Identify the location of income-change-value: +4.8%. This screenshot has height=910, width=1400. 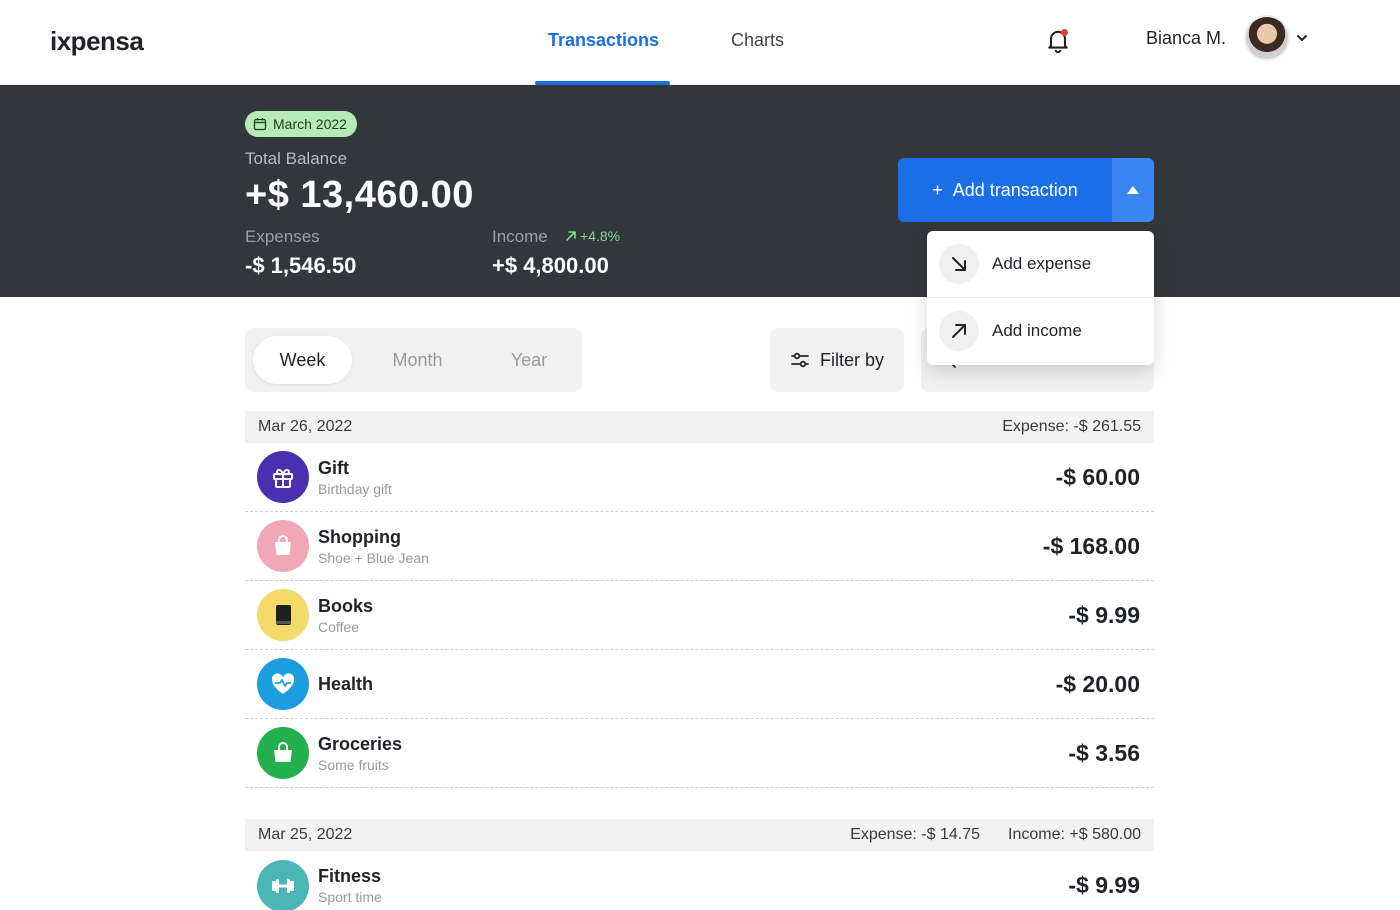
(600, 236).